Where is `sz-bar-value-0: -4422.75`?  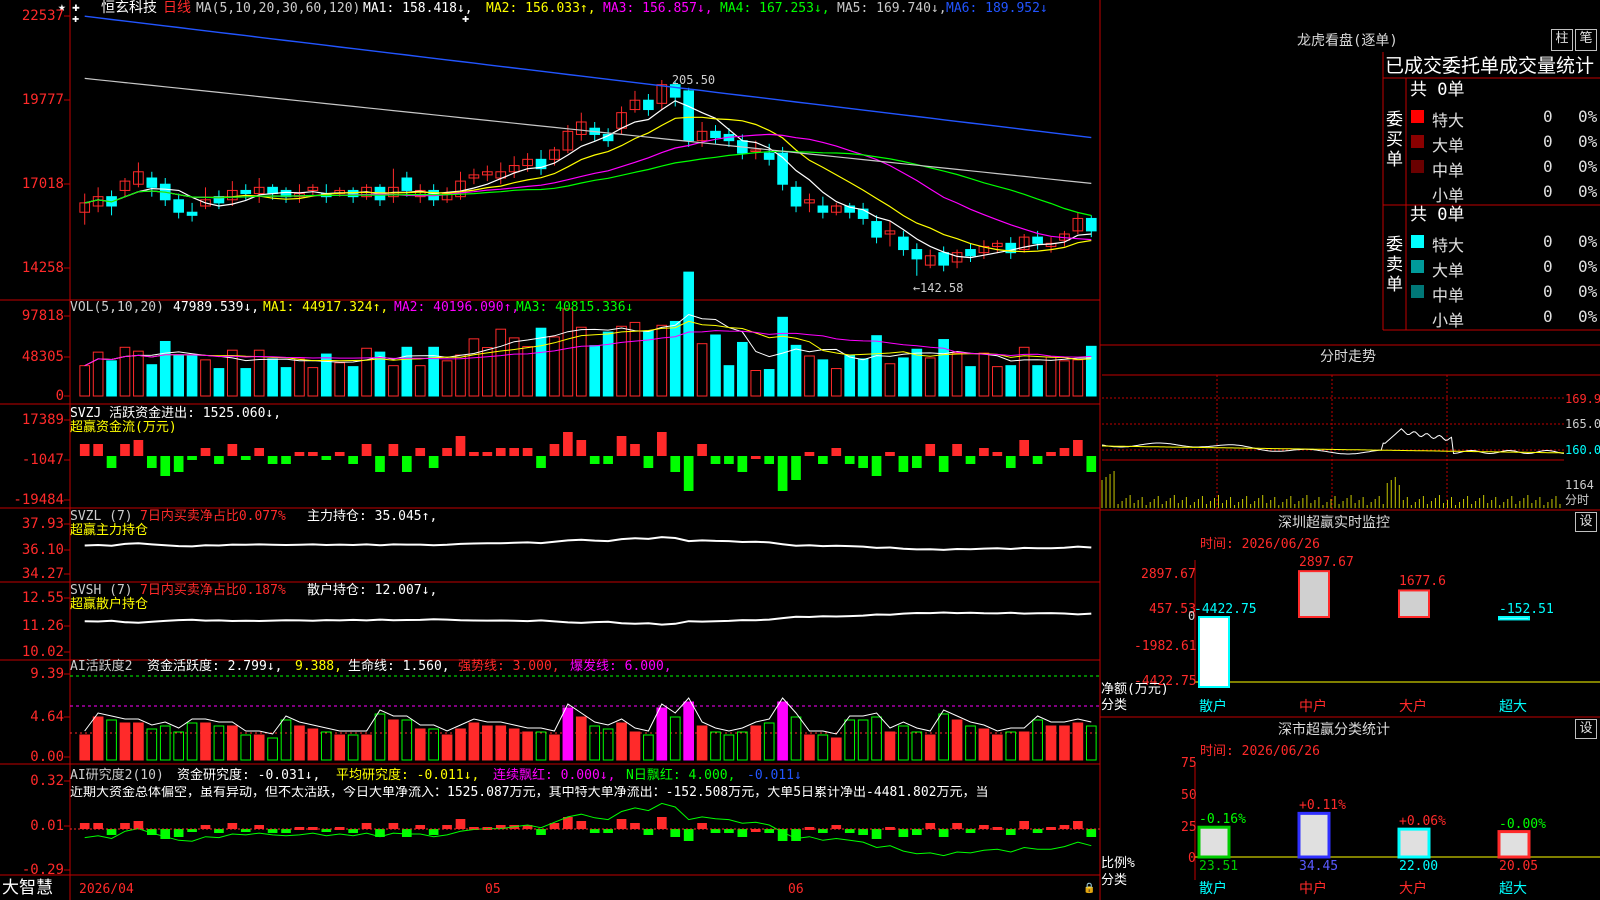
sz-bar-value-0: -4422.75 is located at coordinates (1225, 609).